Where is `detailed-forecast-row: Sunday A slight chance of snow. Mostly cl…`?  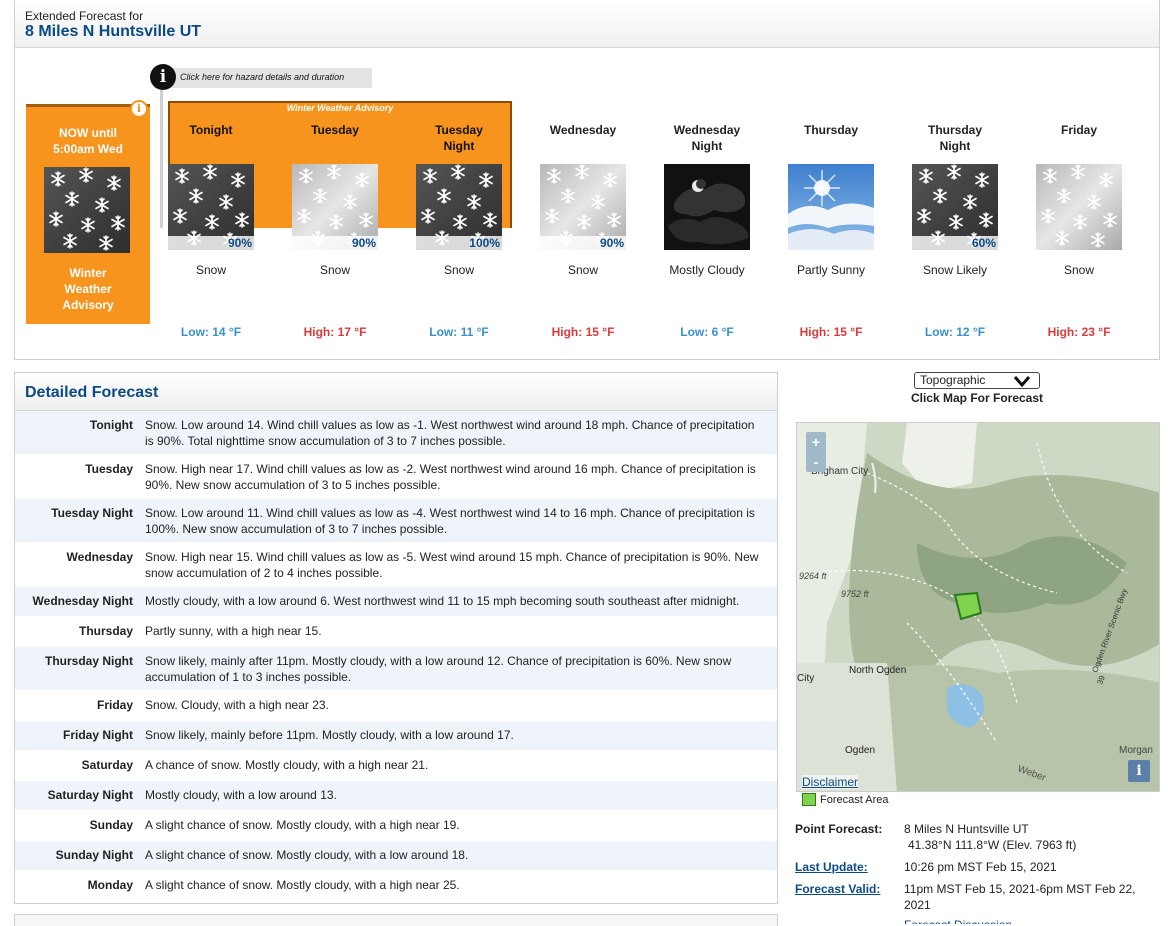
detailed-forecast-row: Sunday A slight chance of snow. Mostly cl… is located at coordinates (396, 826).